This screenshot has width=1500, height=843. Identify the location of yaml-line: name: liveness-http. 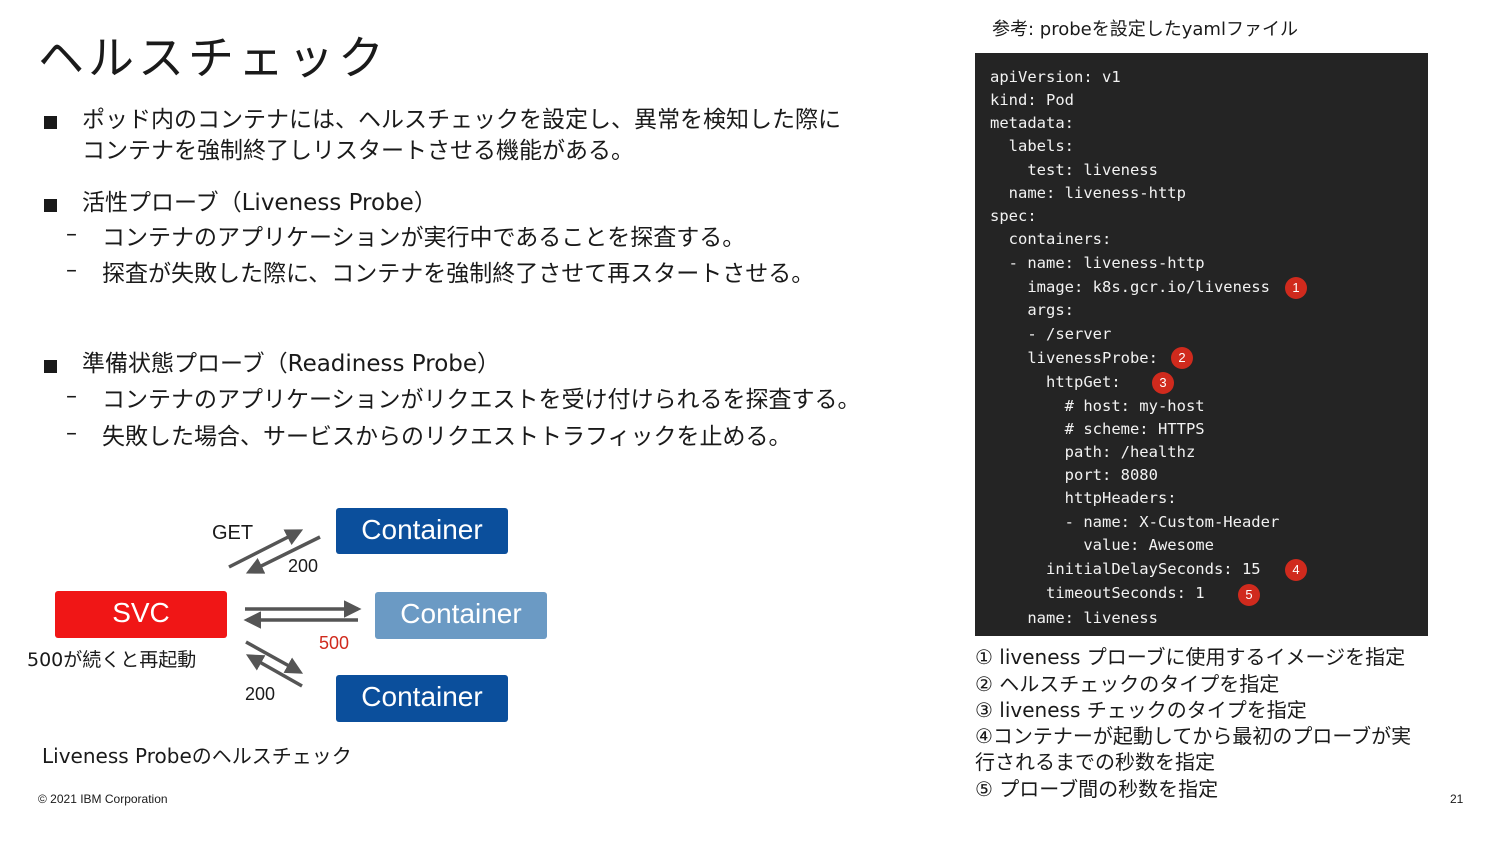
(1088, 193).